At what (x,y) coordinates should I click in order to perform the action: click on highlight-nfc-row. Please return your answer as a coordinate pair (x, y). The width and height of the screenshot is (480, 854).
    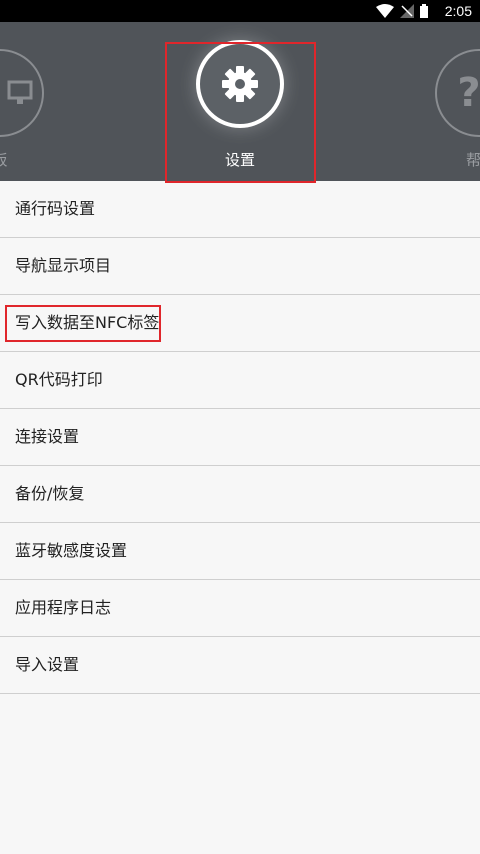
    Looking at the image, I should click on (83, 323).